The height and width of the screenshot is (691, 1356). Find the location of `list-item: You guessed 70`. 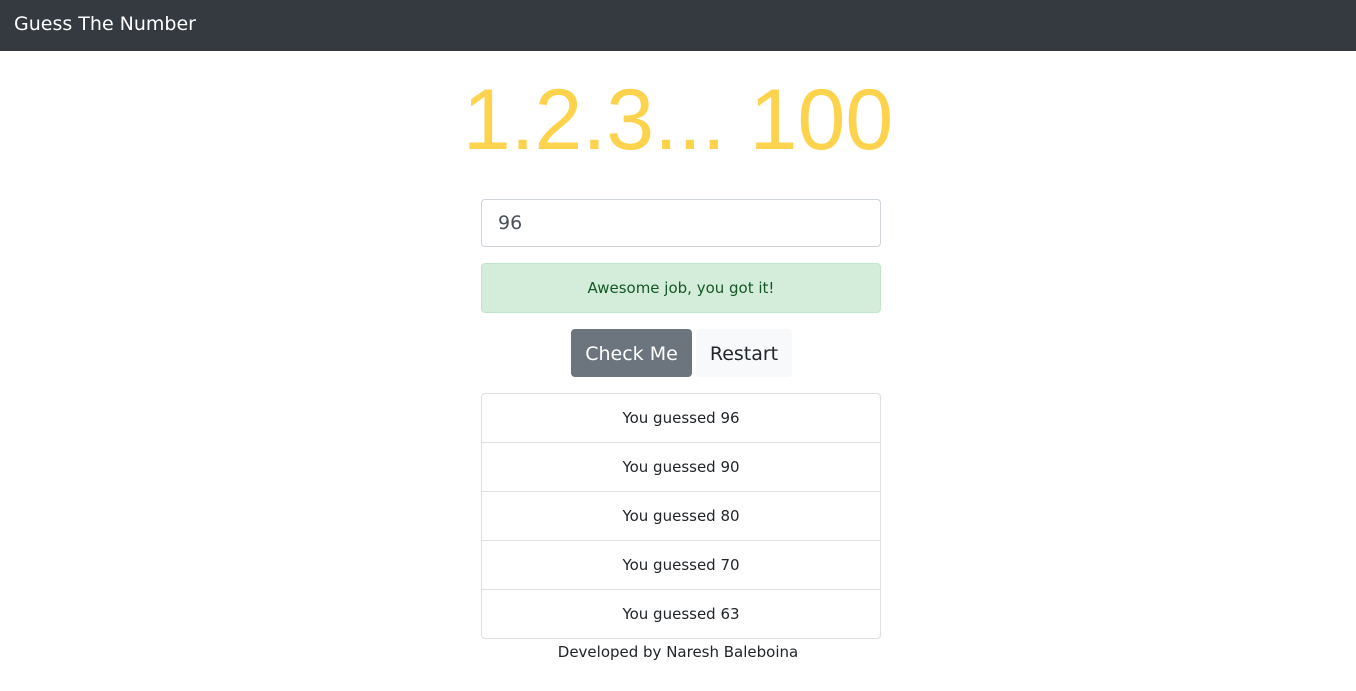

list-item: You guessed 70 is located at coordinates (681, 565).